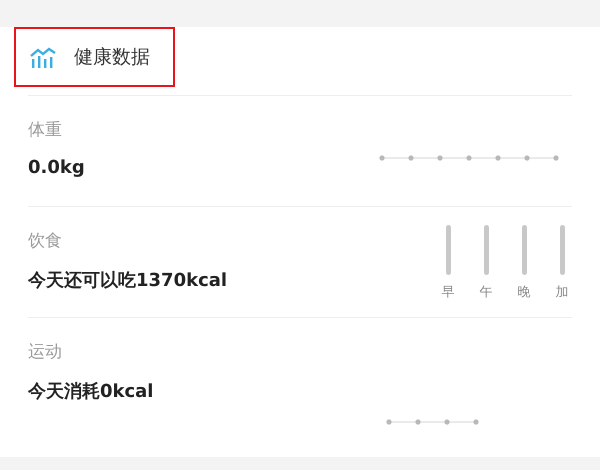  What do you see at coordinates (448, 292) in the screenshot?
I see `meal-label: 早` at bounding box center [448, 292].